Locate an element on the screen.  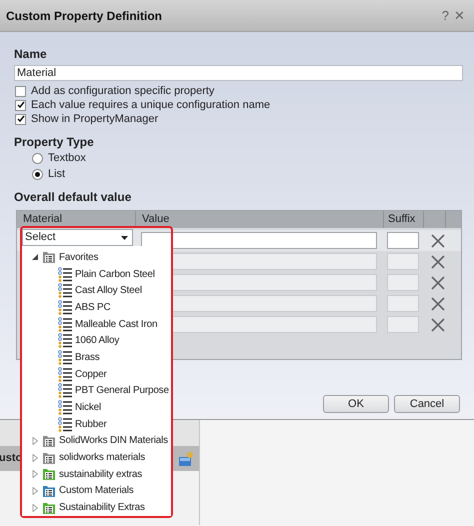
default-value-label: Overall default value is located at coordinates (73, 197).